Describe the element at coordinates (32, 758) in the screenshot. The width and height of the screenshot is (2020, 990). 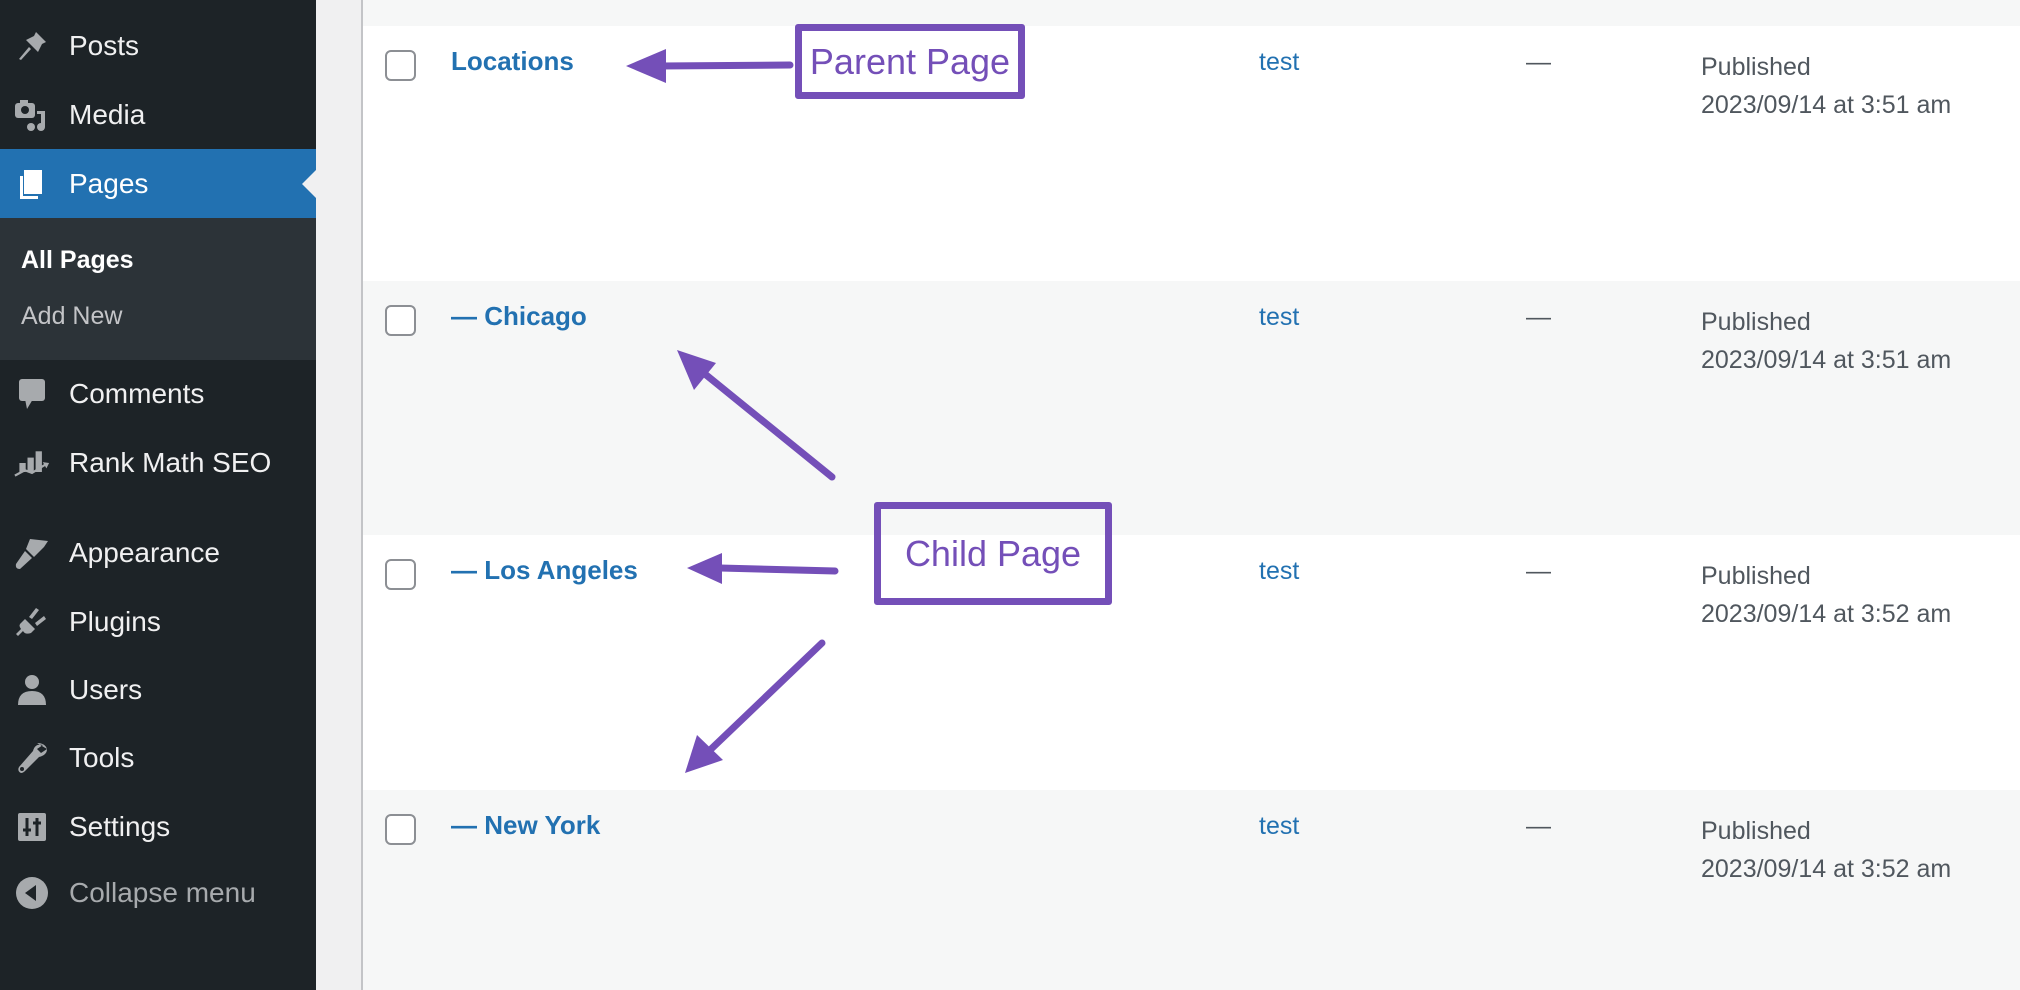
I see `wrench-icon` at that location.